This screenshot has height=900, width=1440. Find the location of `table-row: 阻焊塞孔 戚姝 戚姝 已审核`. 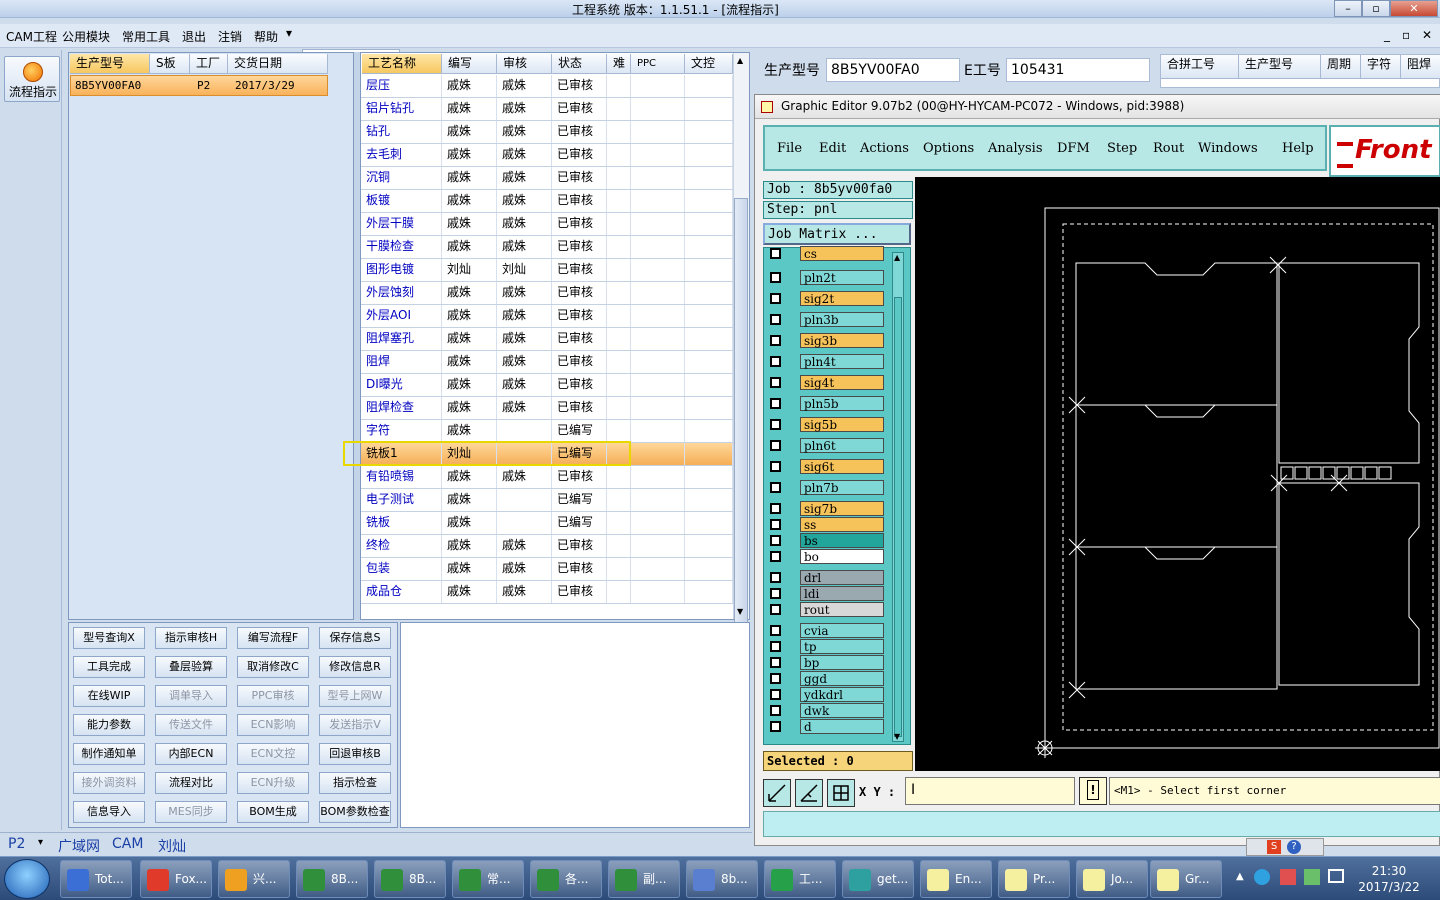

table-row: 阻焊塞孔 戚姝 戚姝 已审核 is located at coordinates (547, 339).